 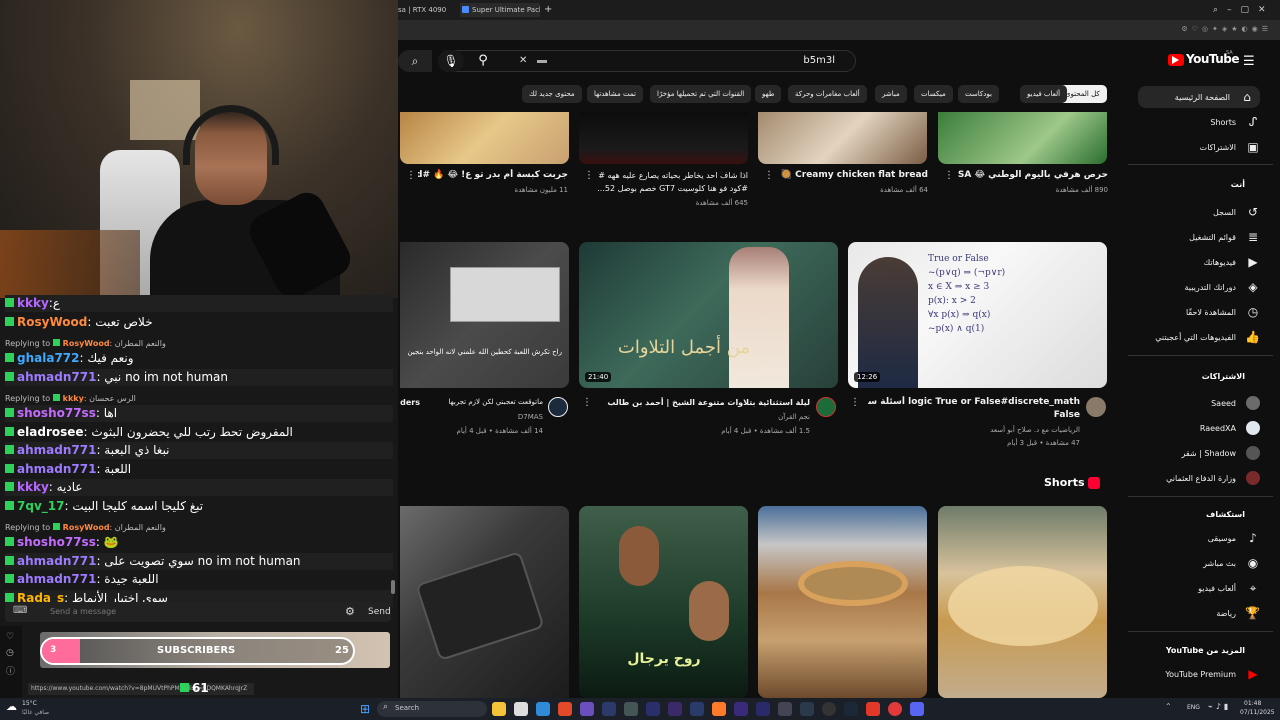 What do you see at coordinates (1219, 706) in the screenshot?
I see `tray-status-icons: ⌁♪▮` at bounding box center [1219, 706].